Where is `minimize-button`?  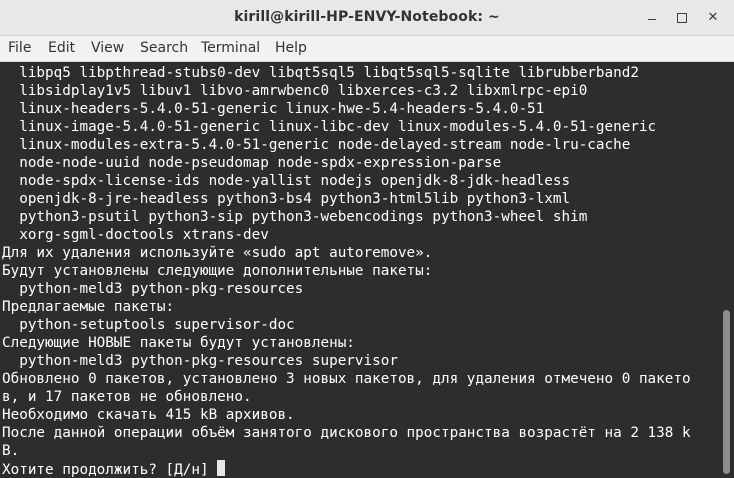 minimize-button is located at coordinates (652, 18).